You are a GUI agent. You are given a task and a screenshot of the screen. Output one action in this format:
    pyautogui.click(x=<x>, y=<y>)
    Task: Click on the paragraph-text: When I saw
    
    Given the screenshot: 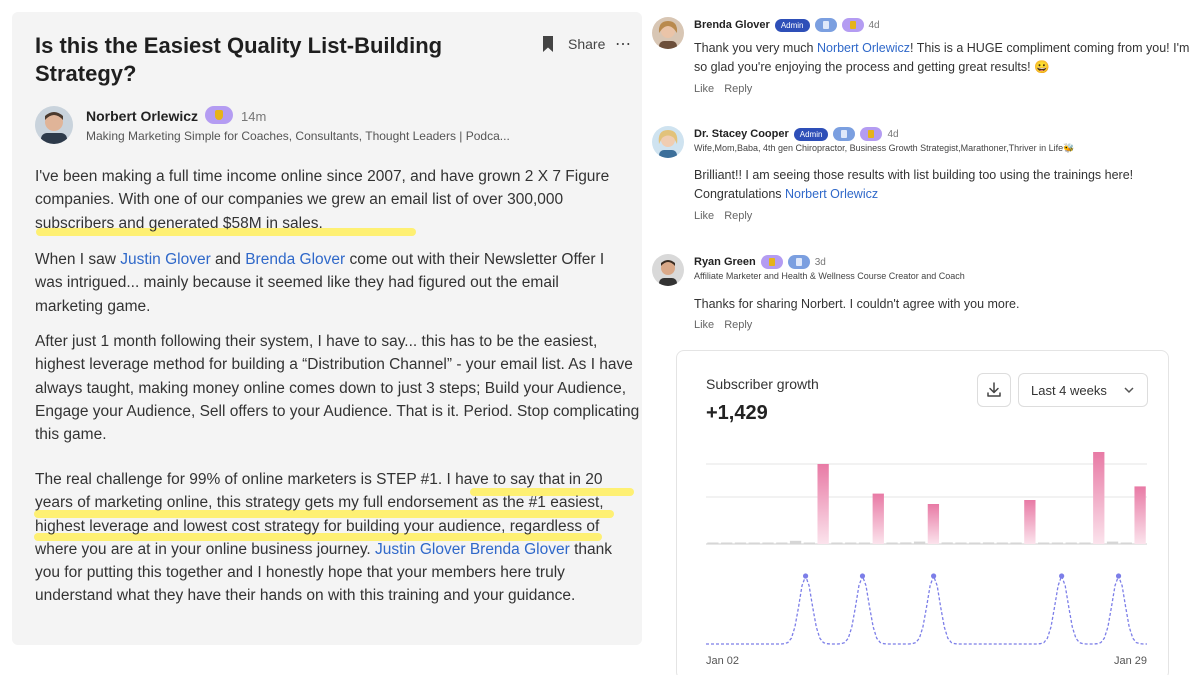 What is the action you would take?
    pyautogui.click(x=78, y=259)
    